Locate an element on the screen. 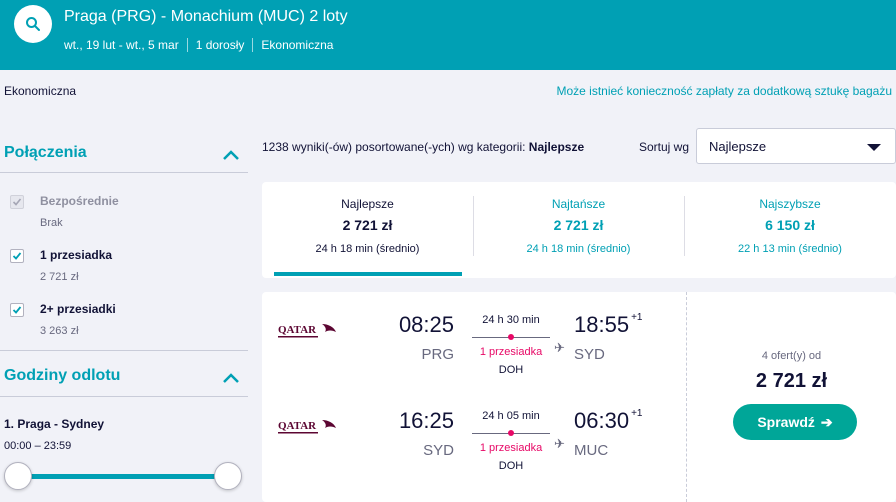 This screenshot has height=502, width=896. tab-name: Najlepsze is located at coordinates (367, 204).